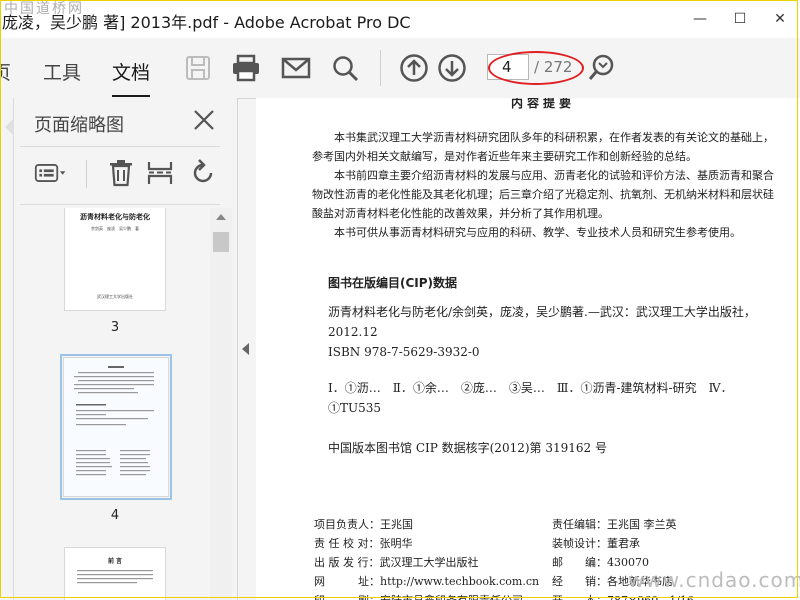 Image resolution: width=800 pixels, height=600 pixels. Describe the element at coordinates (203, 173) in the screenshot. I see `rotate-icon` at that location.